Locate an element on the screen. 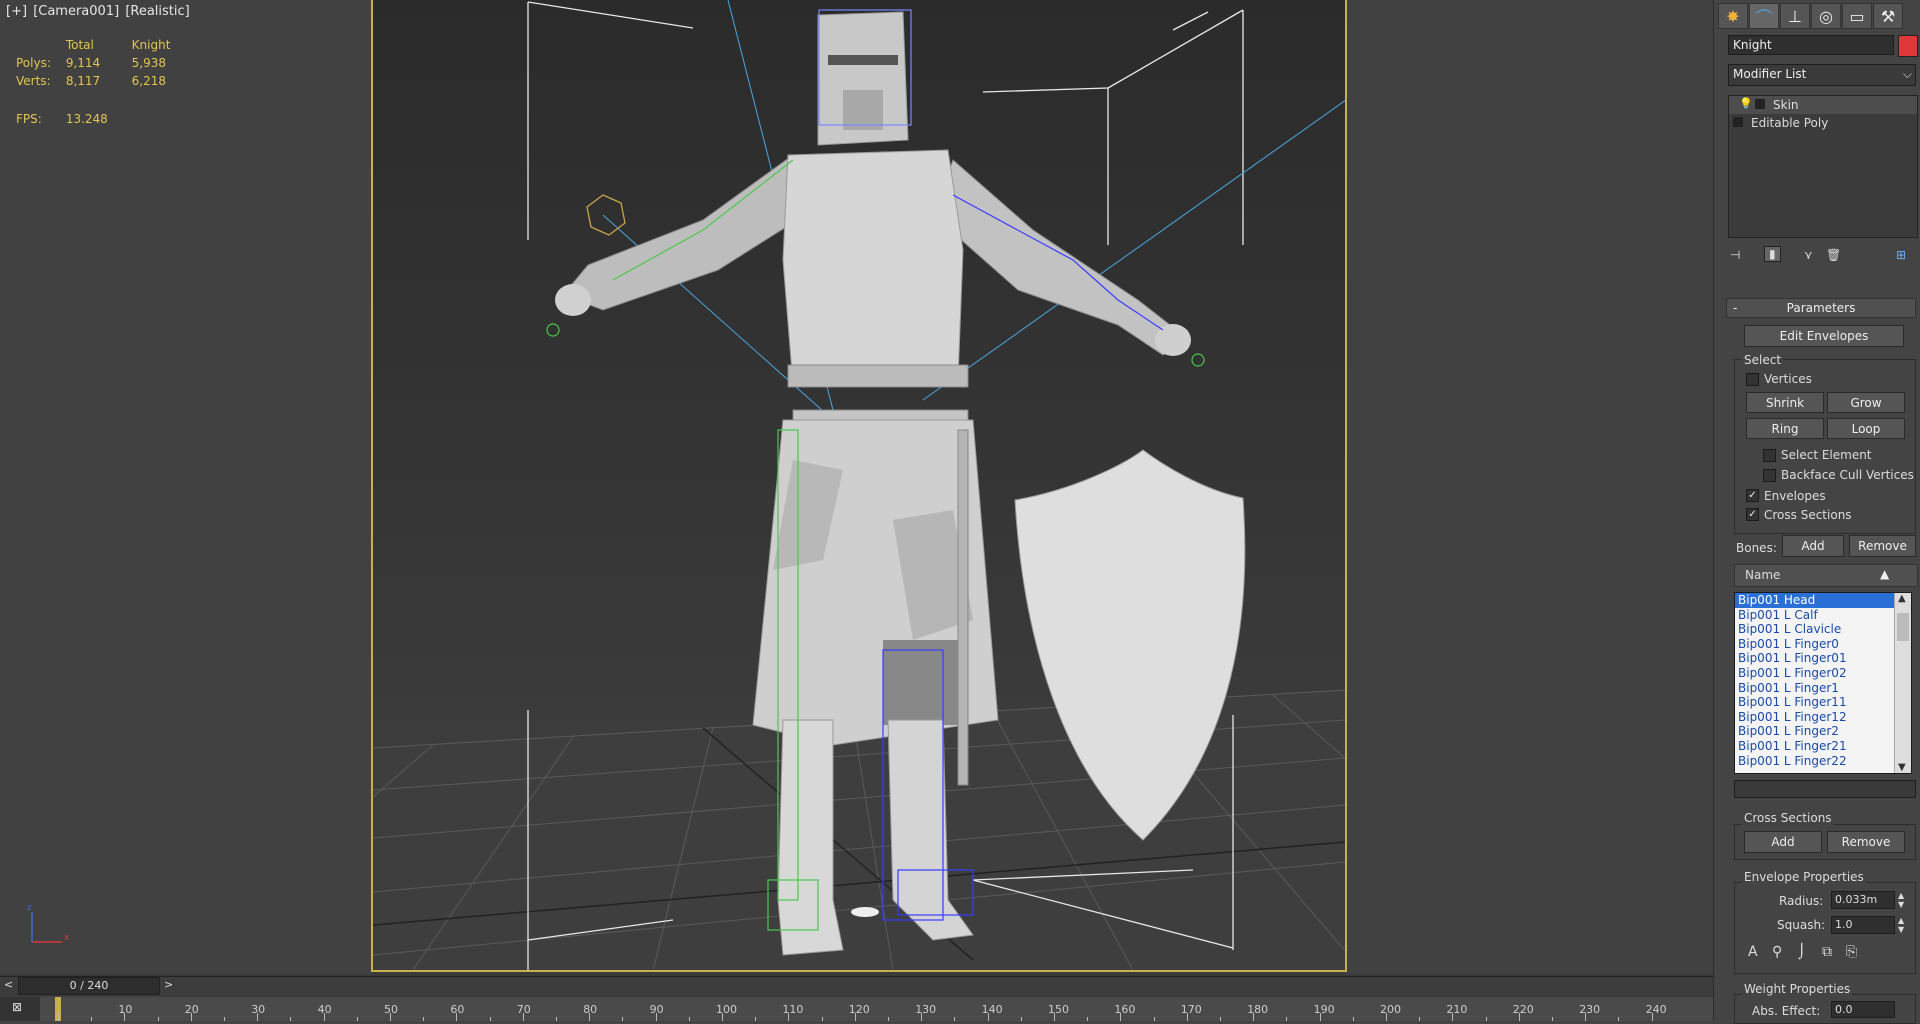 The image size is (1920, 1024). modifier-stack: 💡 Skin Editable Poly is located at coordinates (1823, 166).